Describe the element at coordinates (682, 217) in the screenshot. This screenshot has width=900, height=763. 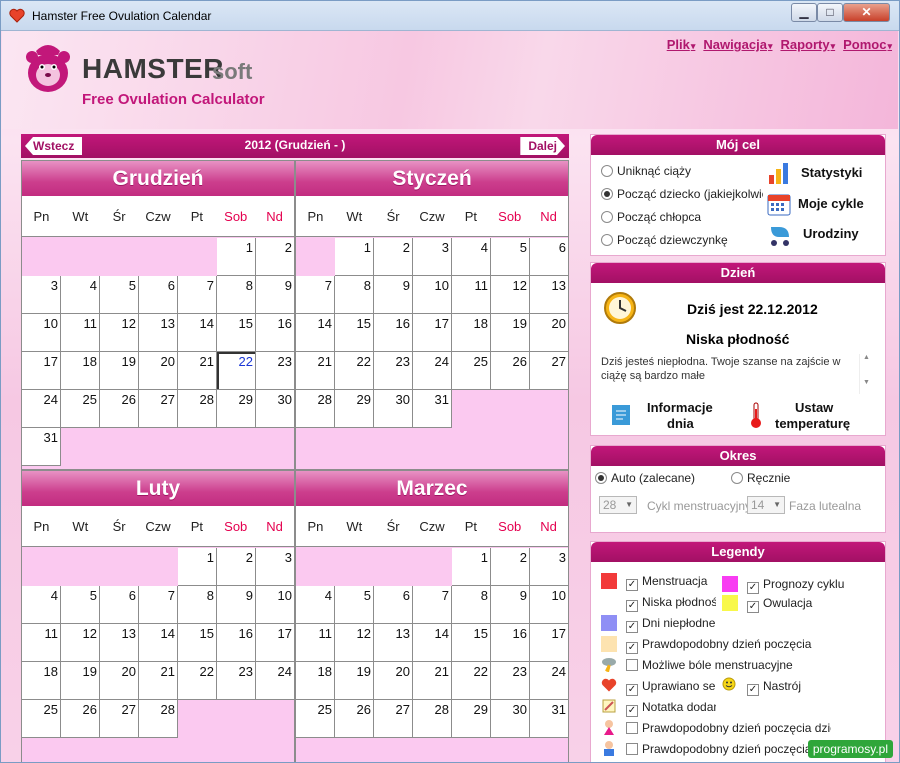
I see `goal-option-radio: Począć chłopca` at that location.